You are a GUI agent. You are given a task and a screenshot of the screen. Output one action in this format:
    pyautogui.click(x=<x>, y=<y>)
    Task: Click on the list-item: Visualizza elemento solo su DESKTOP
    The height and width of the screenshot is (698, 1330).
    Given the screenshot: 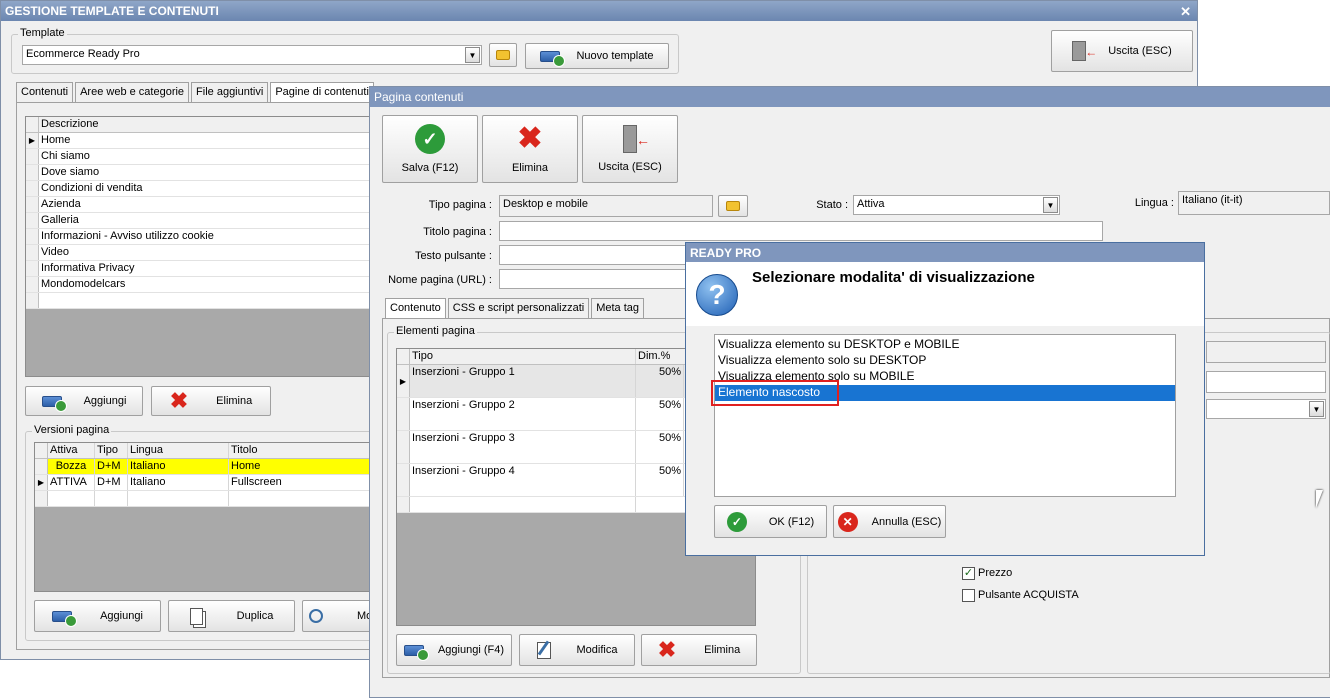 What is the action you would take?
    pyautogui.click(x=945, y=361)
    